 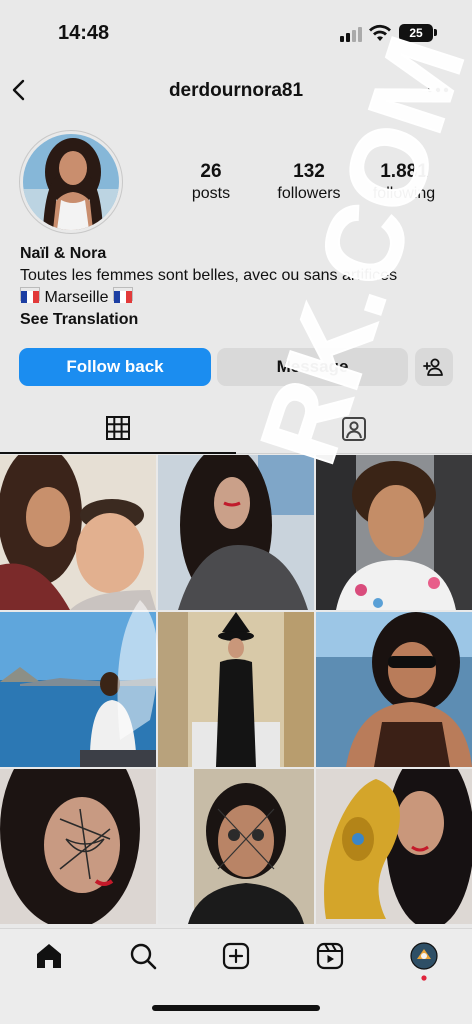 What do you see at coordinates (330, 956) in the screenshot?
I see `reels-icon` at bounding box center [330, 956].